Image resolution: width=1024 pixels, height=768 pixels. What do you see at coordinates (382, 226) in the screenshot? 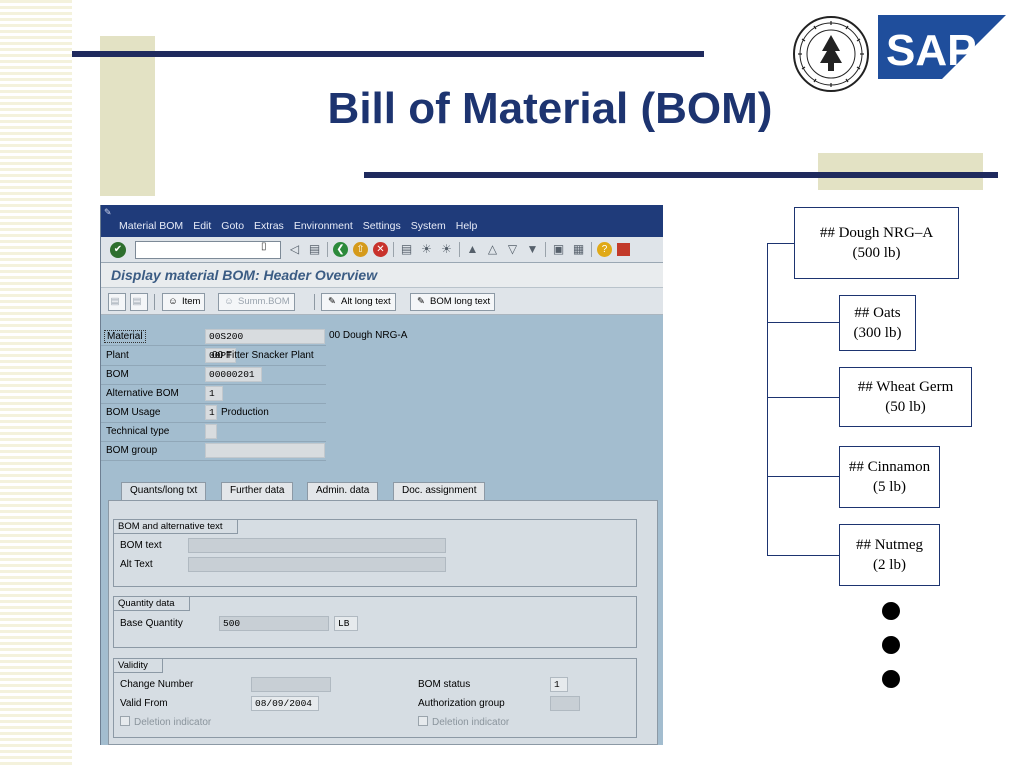
I see `menu-settings: Settings` at bounding box center [382, 226].